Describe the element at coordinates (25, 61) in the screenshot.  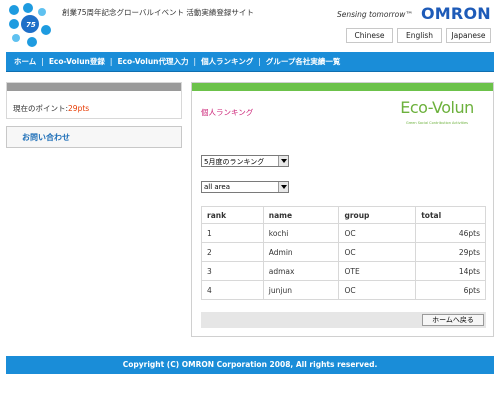
I see `nav-item-home: ホーム` at that location.